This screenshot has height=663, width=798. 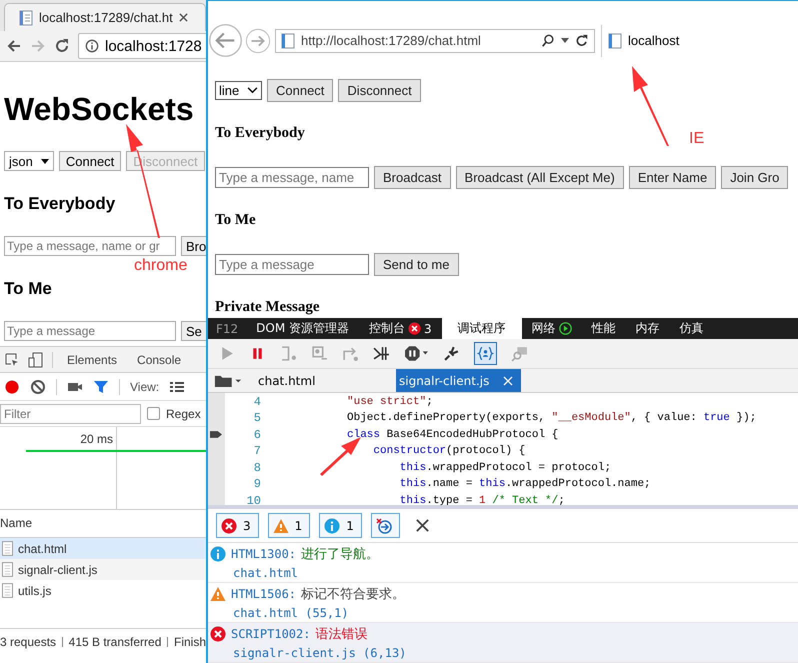 What do you see at coordinates (604, 329) in the screenshot?
I see `tool-tab: 性能` at bounding box center [604, 329].